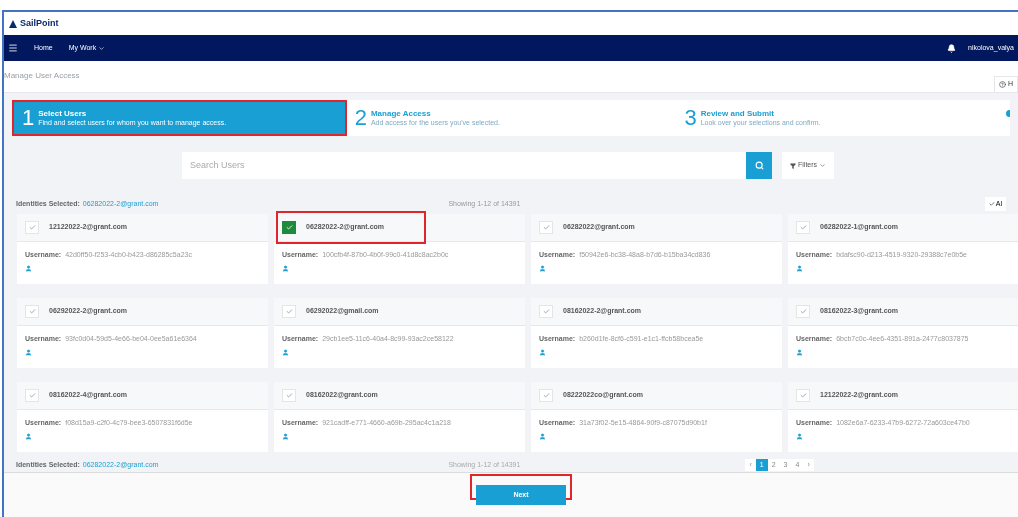  I want to click on step-number: 2, so click(360, 118).